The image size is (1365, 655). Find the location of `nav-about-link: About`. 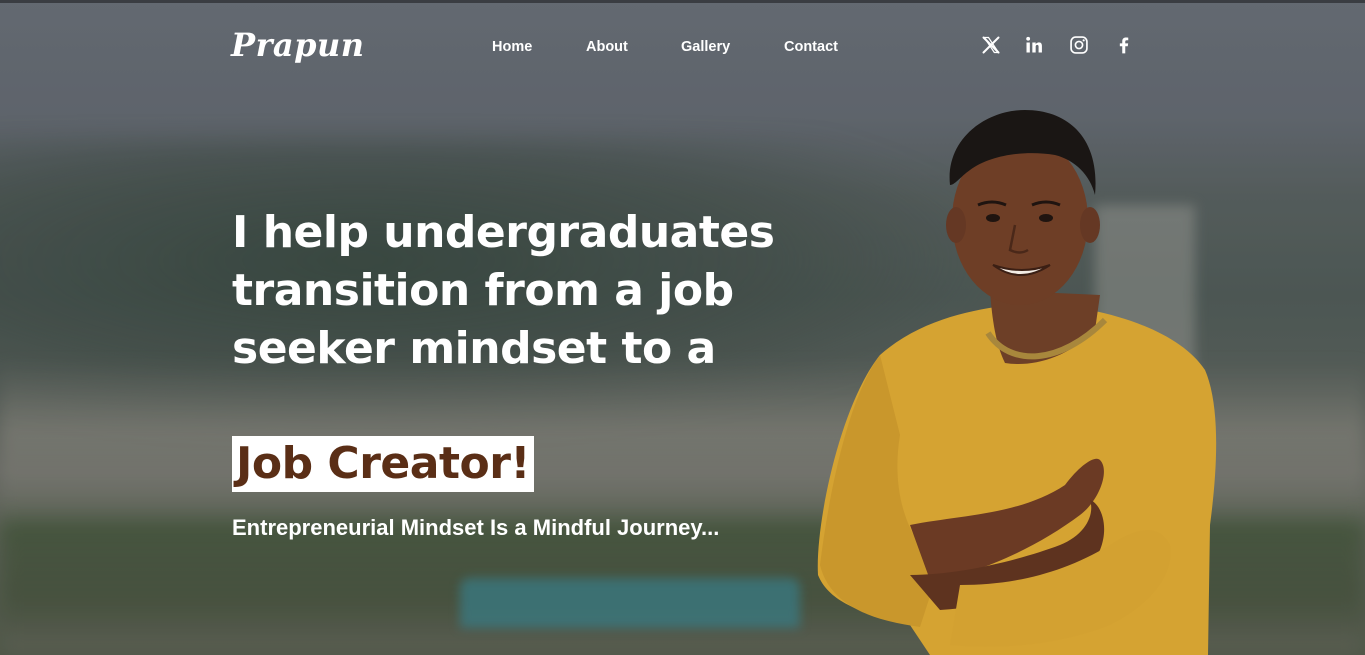

nav-about-link: About is located at coordinates (607, 47).